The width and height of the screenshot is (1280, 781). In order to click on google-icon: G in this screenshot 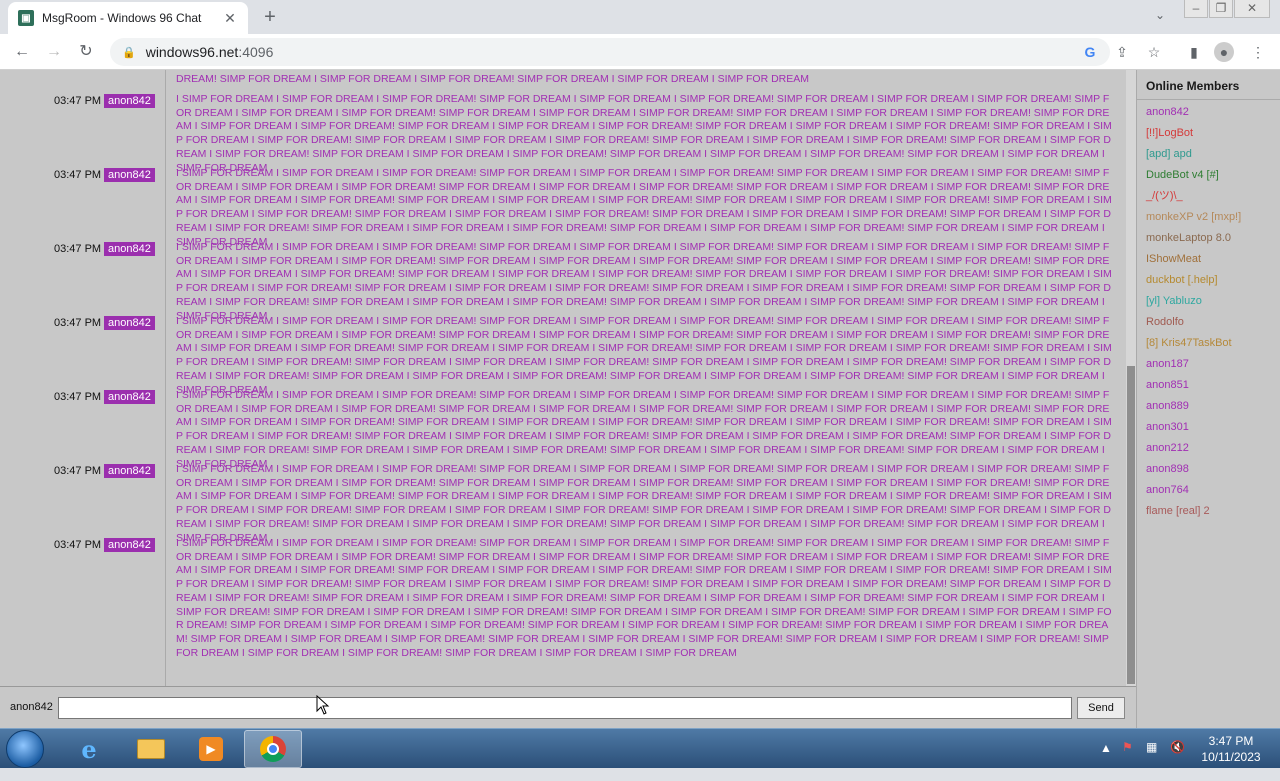, I will do `click(1090, 52)`.